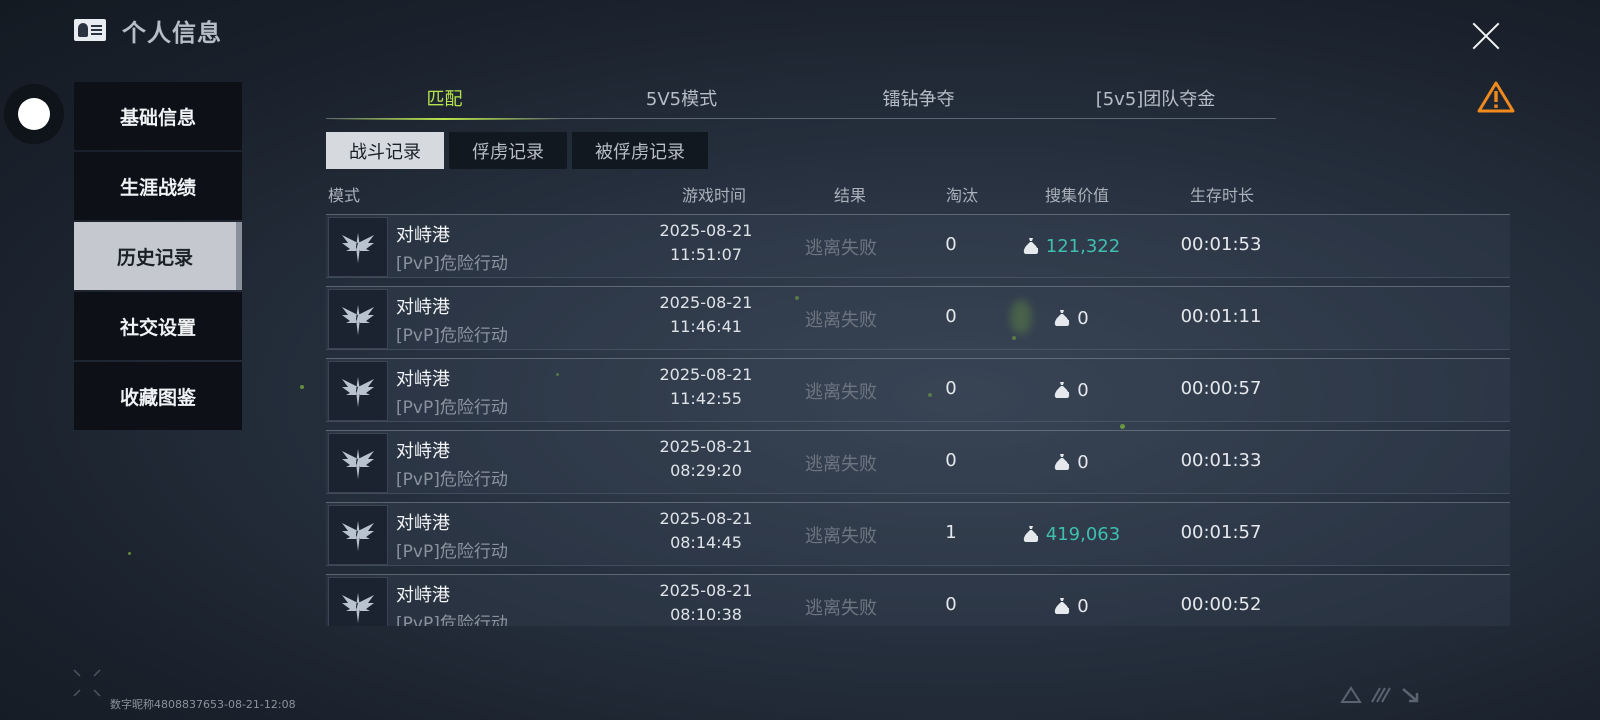 This screenshot has width=1600, height=720. What do you see at coordinates (706, 542) in the screenshot?
I see `game-time: 08:14:45` at bounding box center [706, 542].